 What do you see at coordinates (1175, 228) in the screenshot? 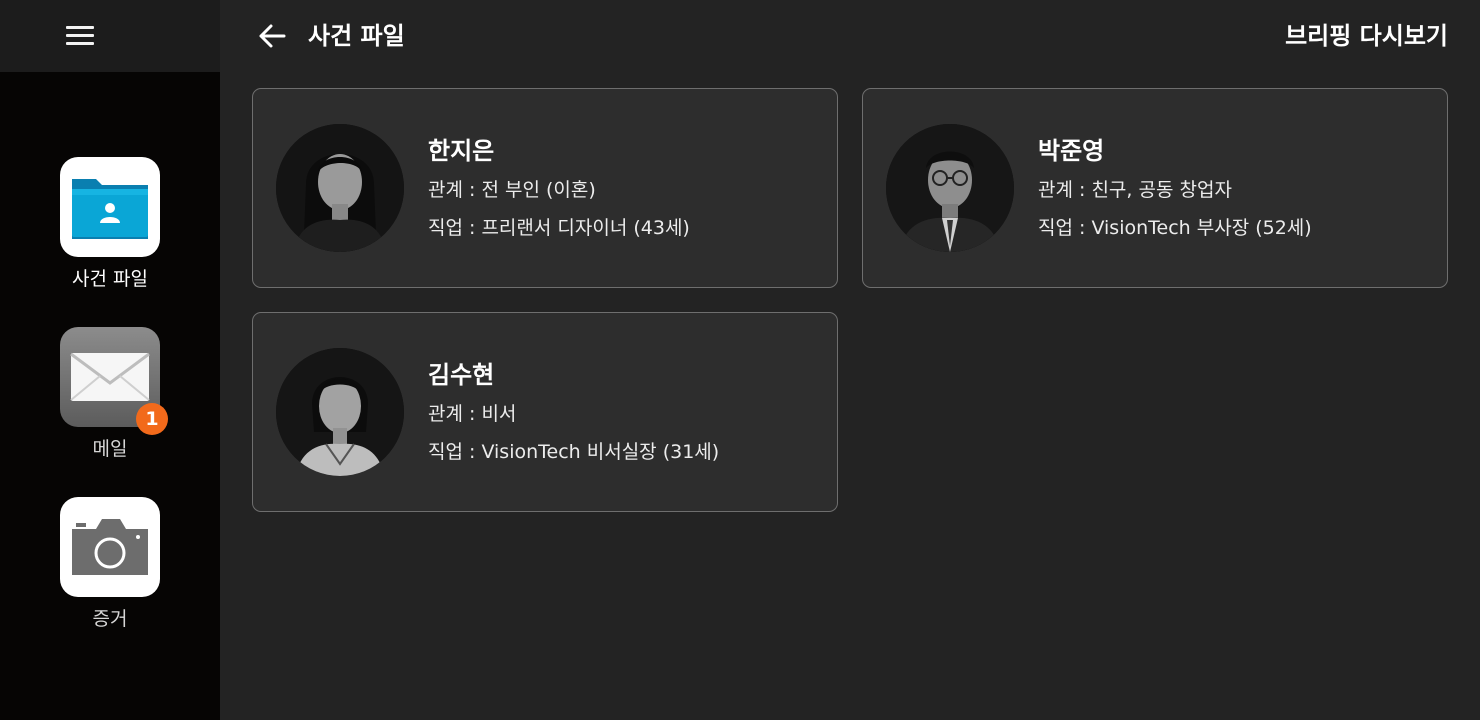
I see `person-job: 직업 : VisionTech 부사장 (52세)` at bounding box center [1175, 228].